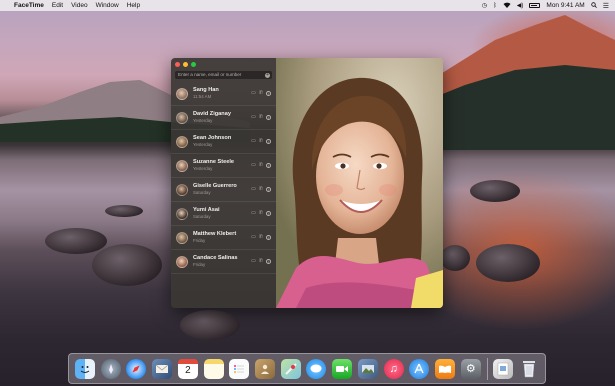 The height and width of the screenshot is (386, 615). Describe the element at coordinates (223, 118) in the screenshot. I see `list-item: David Ziganay Yesterday ▭ ✆ i` at that location.